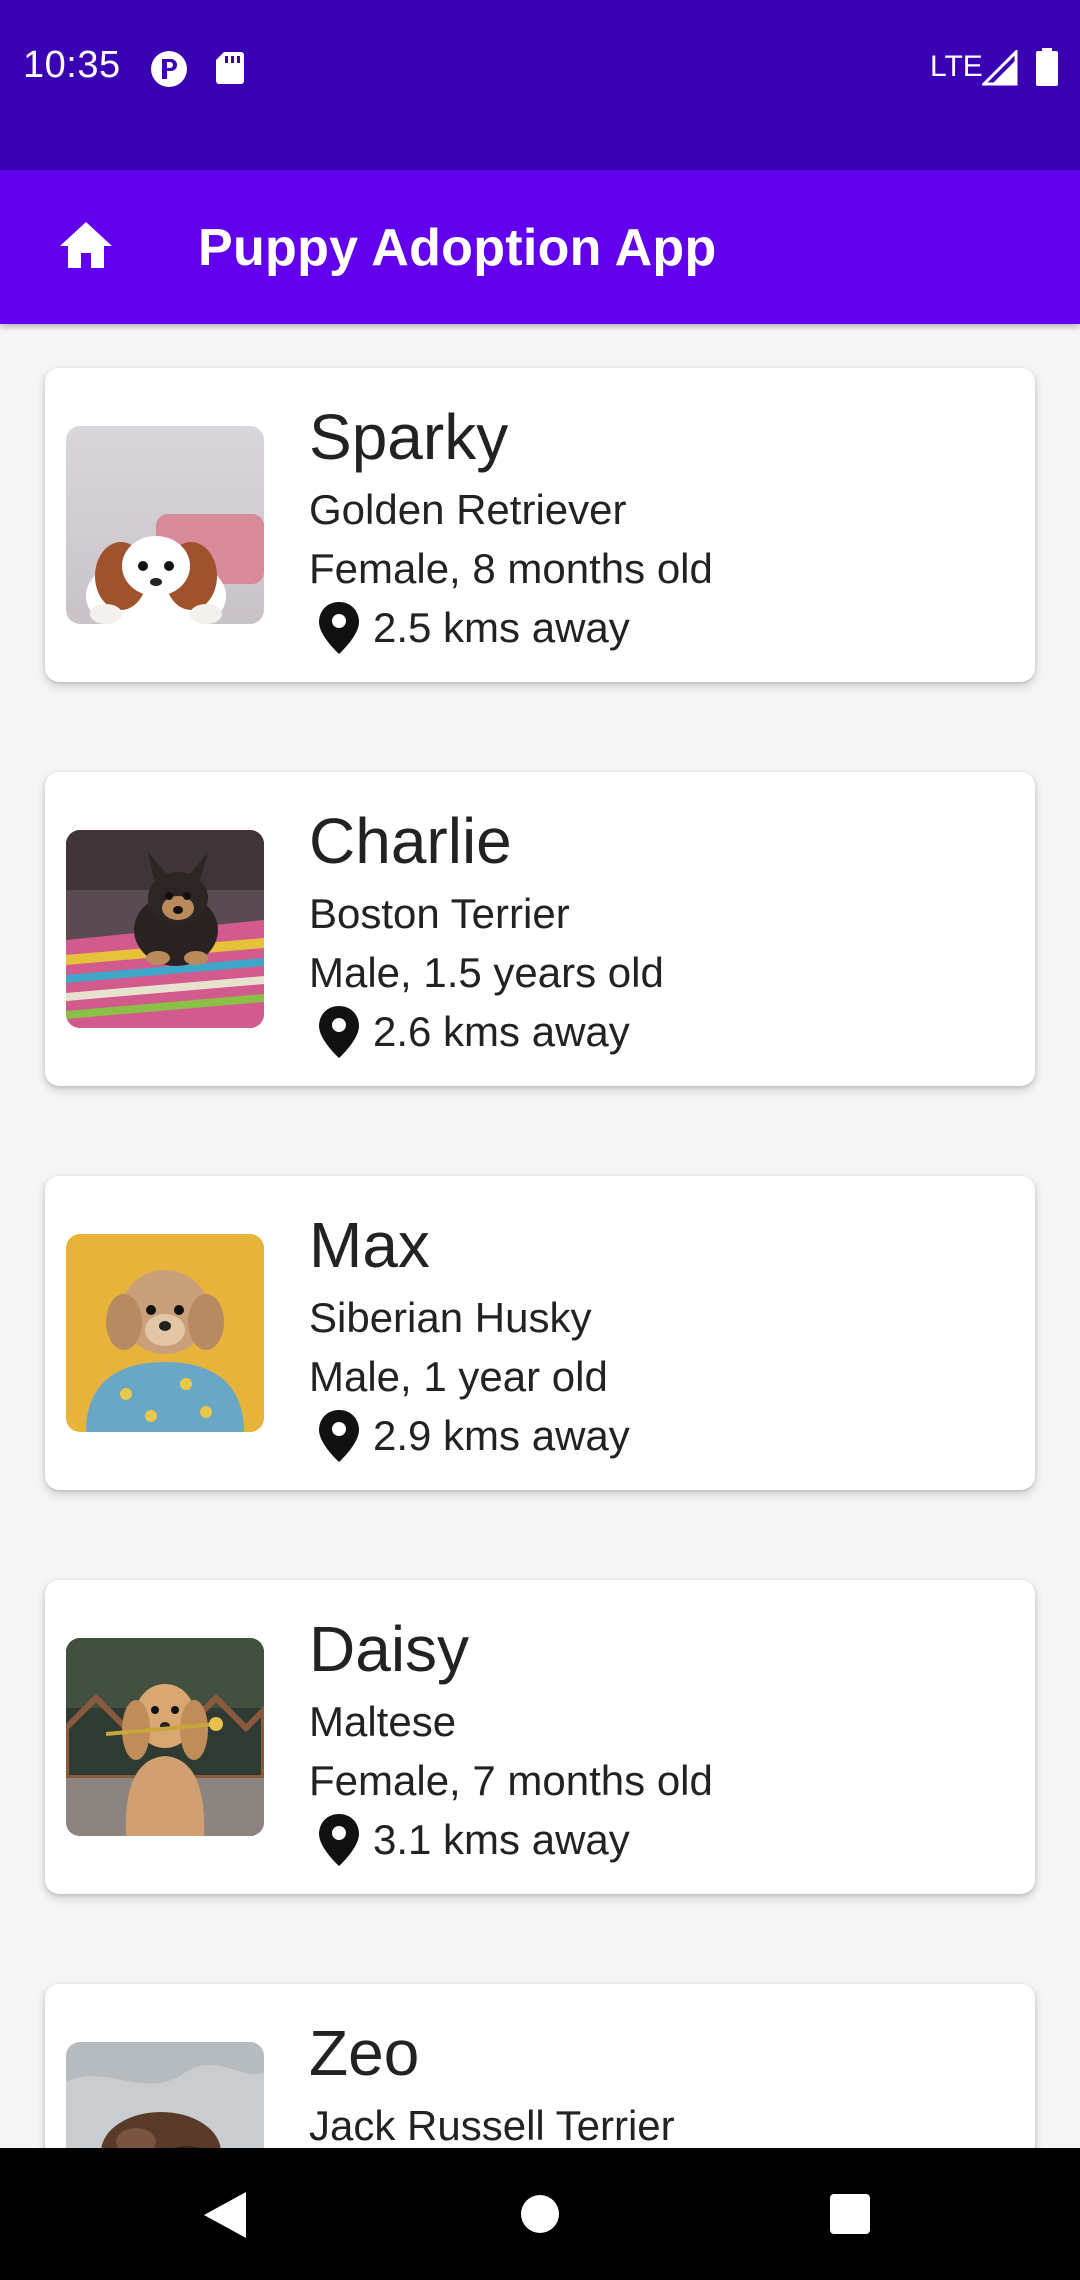 This screenshot has height=2280, width=1080. Describe the element at coordinates (457, 248) in the screenshot. I see `app-title: Puppy Adoption App` at that location.